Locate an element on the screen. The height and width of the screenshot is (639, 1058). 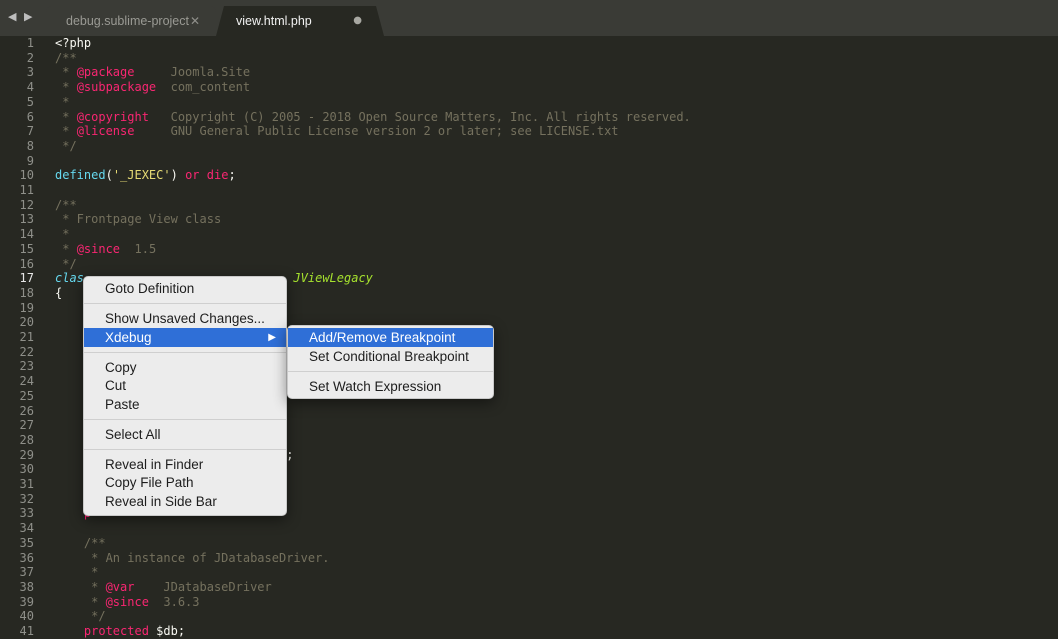
line-number: 1 is located at coordinates (30, 43).